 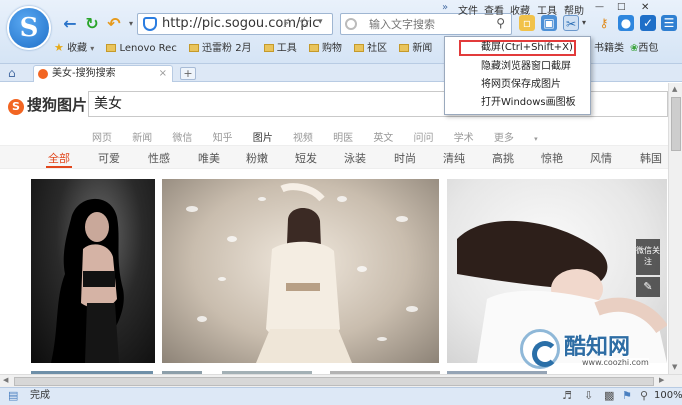 What do you see at coordinates (661, 380) in the screenshot?
I see `scroll-right-icon: ▶` at bounding box center [661, 380].